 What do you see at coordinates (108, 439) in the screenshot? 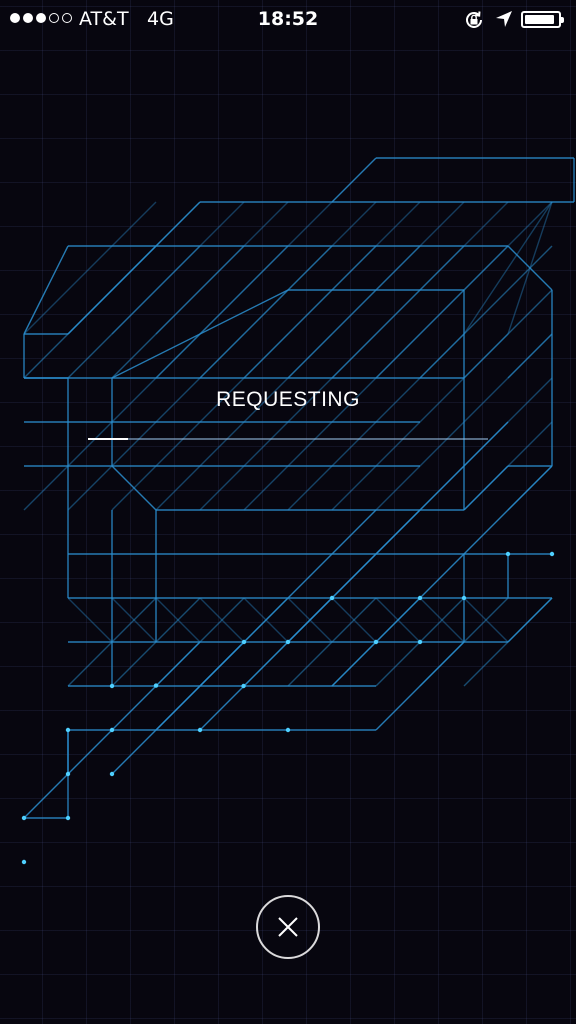
I see `progress-fill` at bounding box center [108, 439].